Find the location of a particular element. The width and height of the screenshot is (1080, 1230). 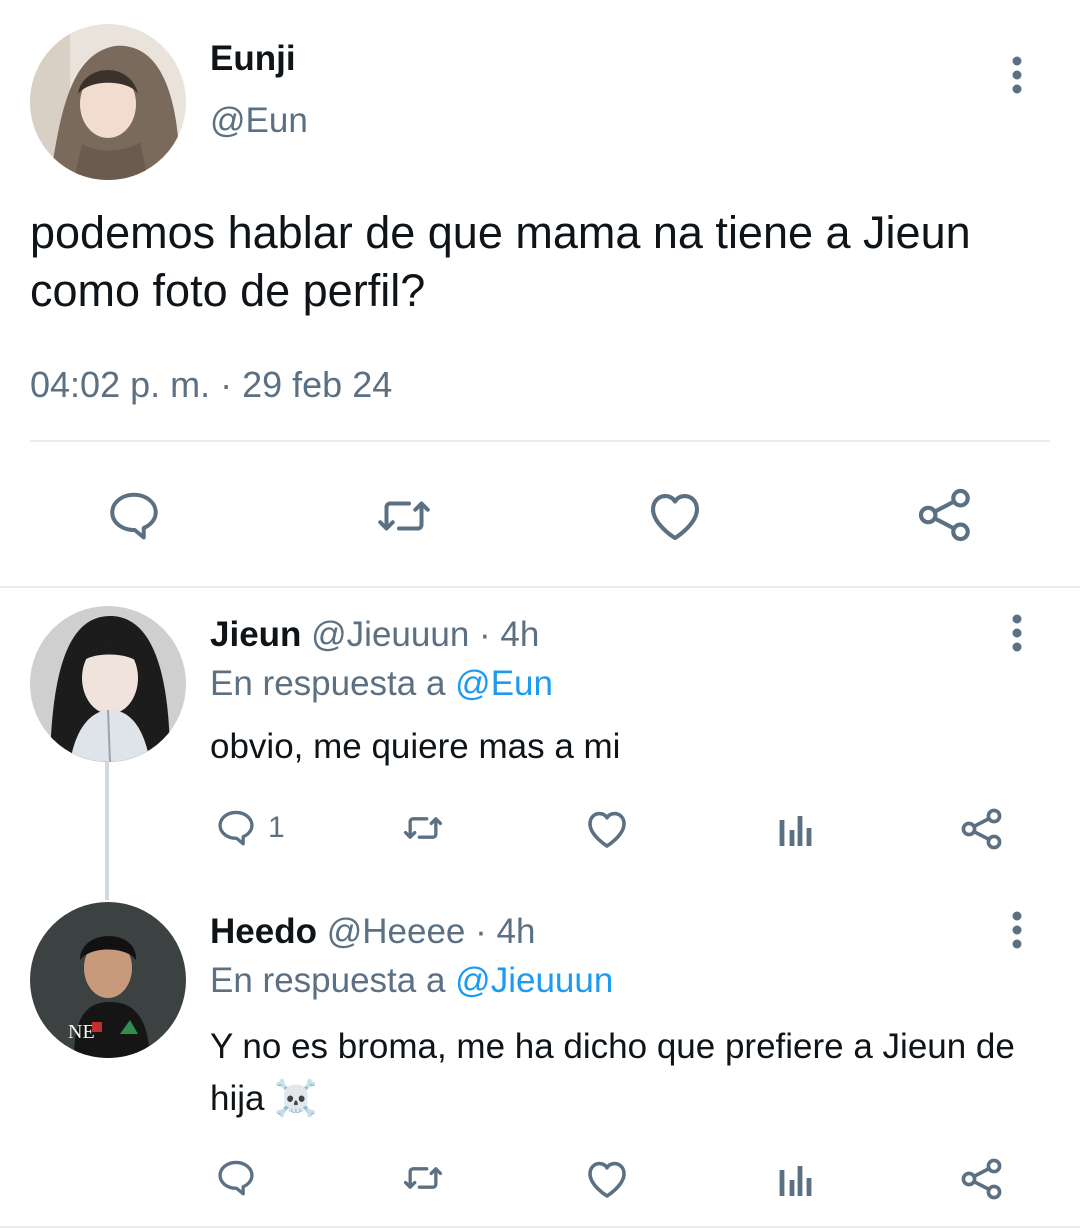

display-name: Eunji is located at coordinates (253, 59).